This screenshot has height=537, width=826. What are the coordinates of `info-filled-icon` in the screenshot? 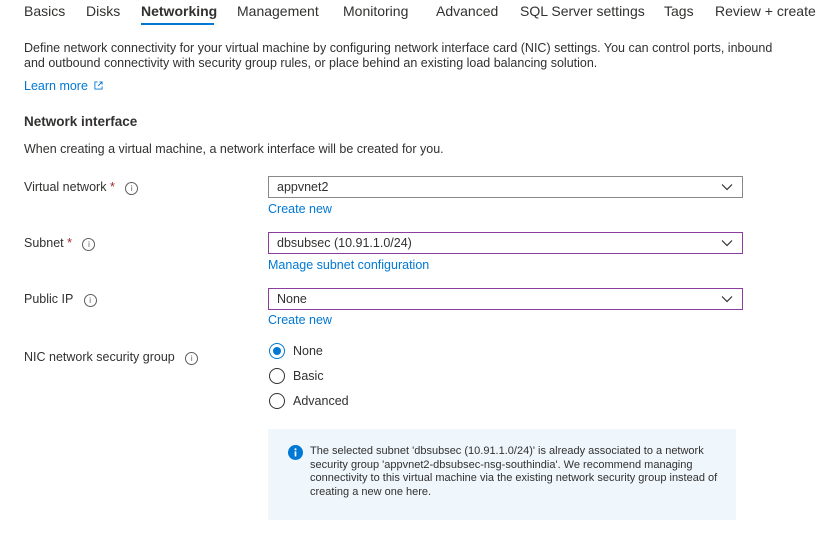 It's located at (295, 452).